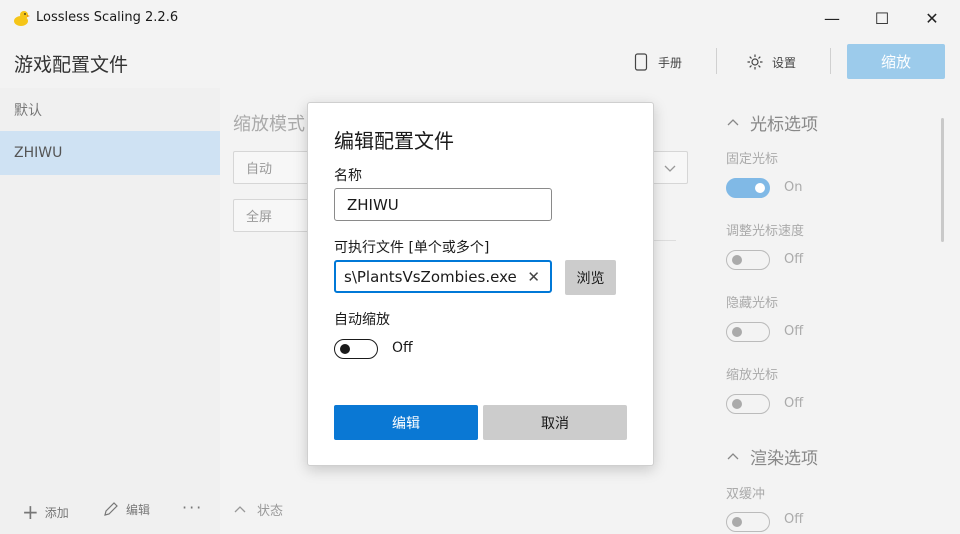 The width and height of the screenshot is (960, 534). I want to click on toggle-state: On, so click(793, 187).